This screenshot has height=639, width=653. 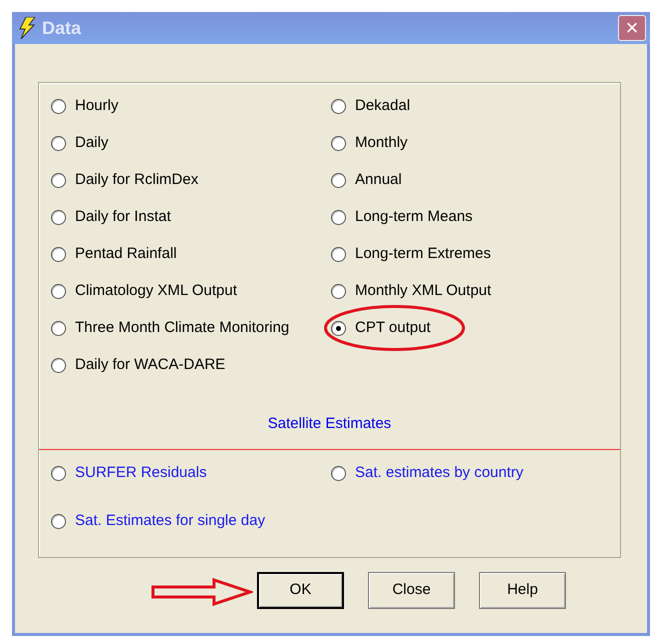 I want to click on option-label: Monthly XML Output, so click(x=423, y=291).